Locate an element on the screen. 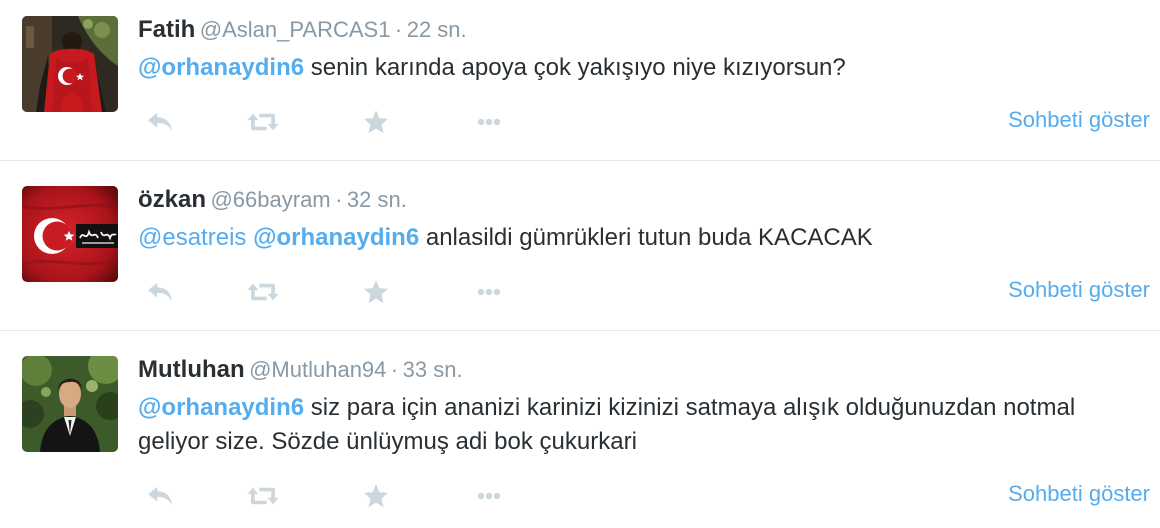  user-fullname: Mutluhan is located at coordinates (191, 369).